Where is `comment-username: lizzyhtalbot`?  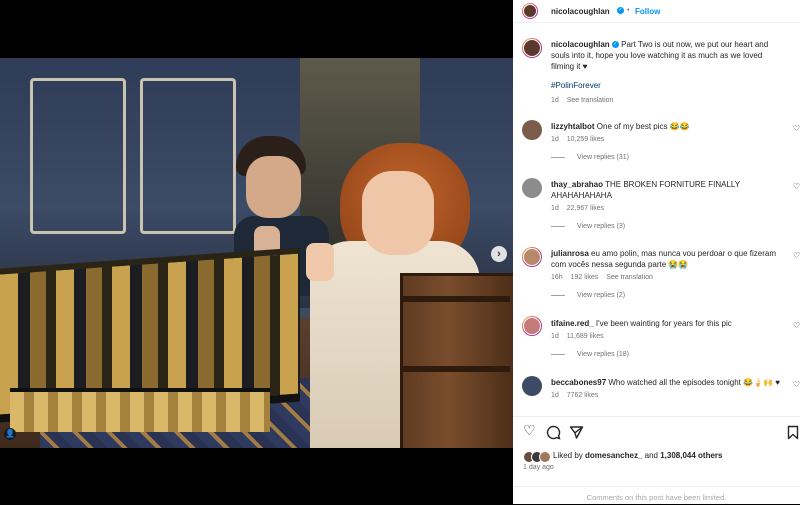 comment-username: lizzyhtalbot is located at coordinates (573, 126).